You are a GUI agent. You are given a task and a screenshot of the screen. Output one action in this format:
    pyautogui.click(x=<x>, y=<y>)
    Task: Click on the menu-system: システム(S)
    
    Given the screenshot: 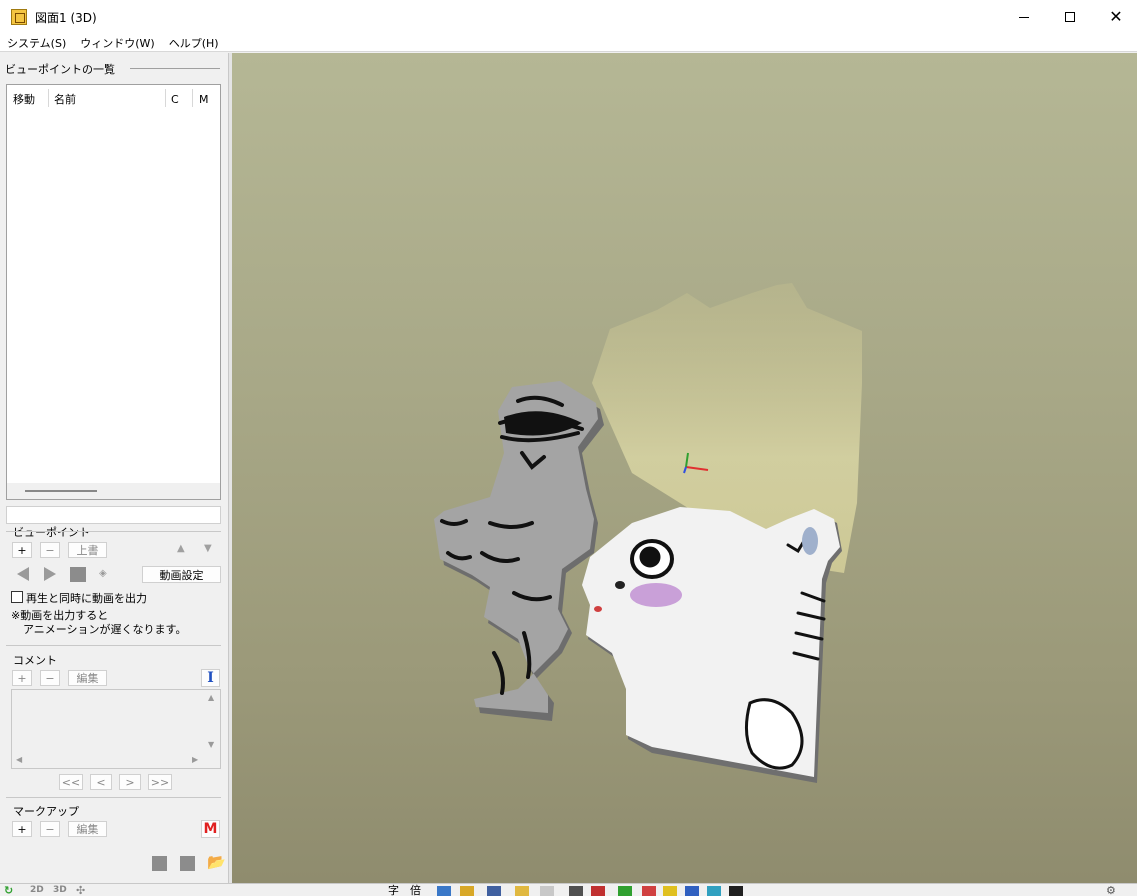 What is the action you would take?
    pyautogui.click(x=36, y=43)
    